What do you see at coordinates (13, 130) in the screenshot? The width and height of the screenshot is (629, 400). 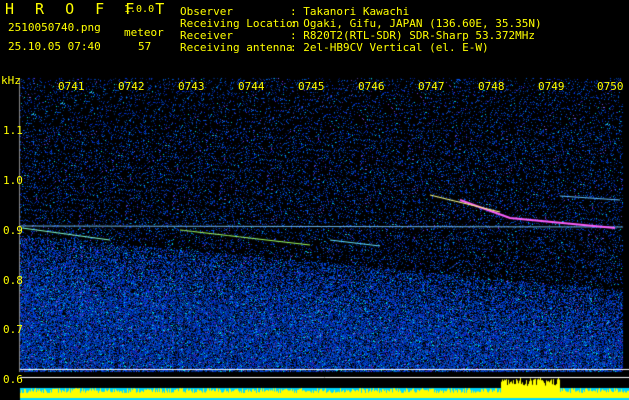 I see `y-tick-label: 1.1` at bounding box center [13, 130].